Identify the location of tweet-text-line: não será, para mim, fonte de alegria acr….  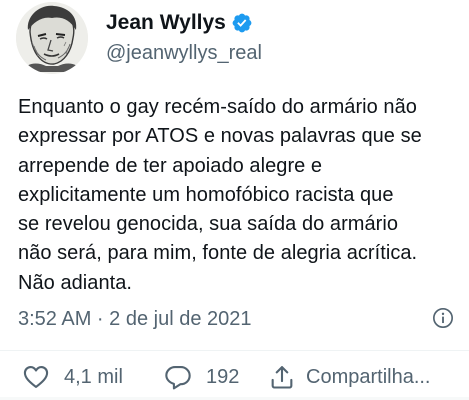
(218, 253).